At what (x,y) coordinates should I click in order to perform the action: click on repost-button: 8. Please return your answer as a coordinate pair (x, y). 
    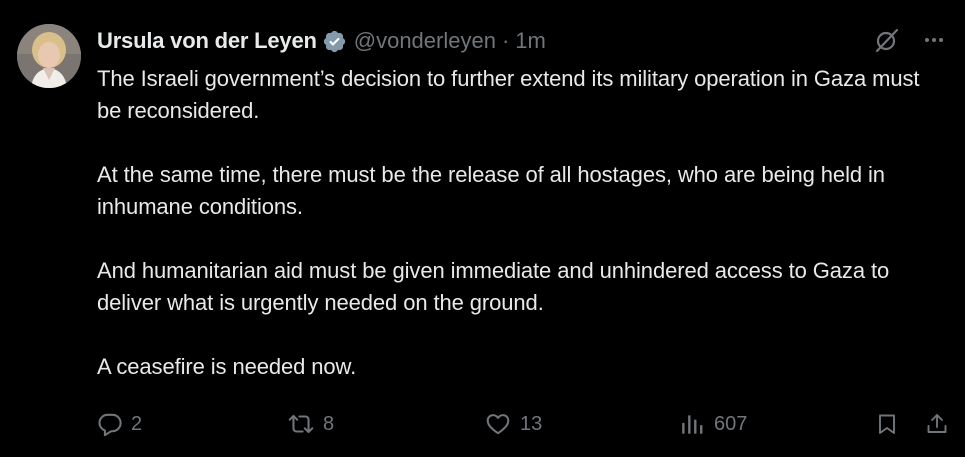
    Looking at the image, I should click on (310, 424).